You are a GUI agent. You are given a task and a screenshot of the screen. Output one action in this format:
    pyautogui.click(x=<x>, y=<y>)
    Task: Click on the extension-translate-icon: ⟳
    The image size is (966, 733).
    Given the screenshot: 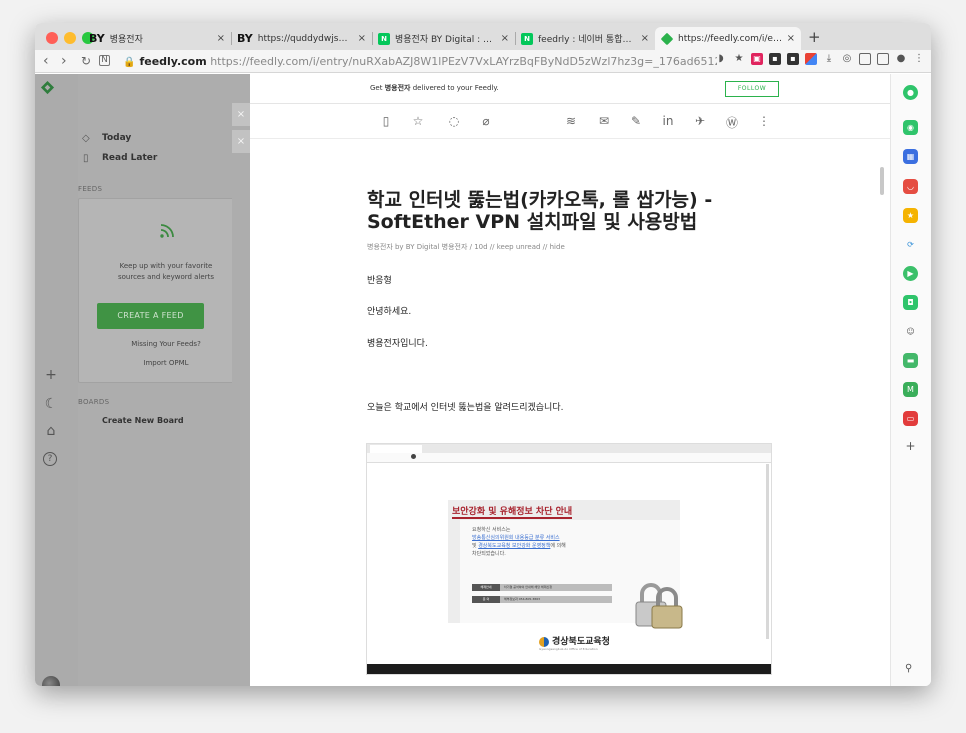 What is the action you would take?
    pyautogui.click(x=910, y=244)
    